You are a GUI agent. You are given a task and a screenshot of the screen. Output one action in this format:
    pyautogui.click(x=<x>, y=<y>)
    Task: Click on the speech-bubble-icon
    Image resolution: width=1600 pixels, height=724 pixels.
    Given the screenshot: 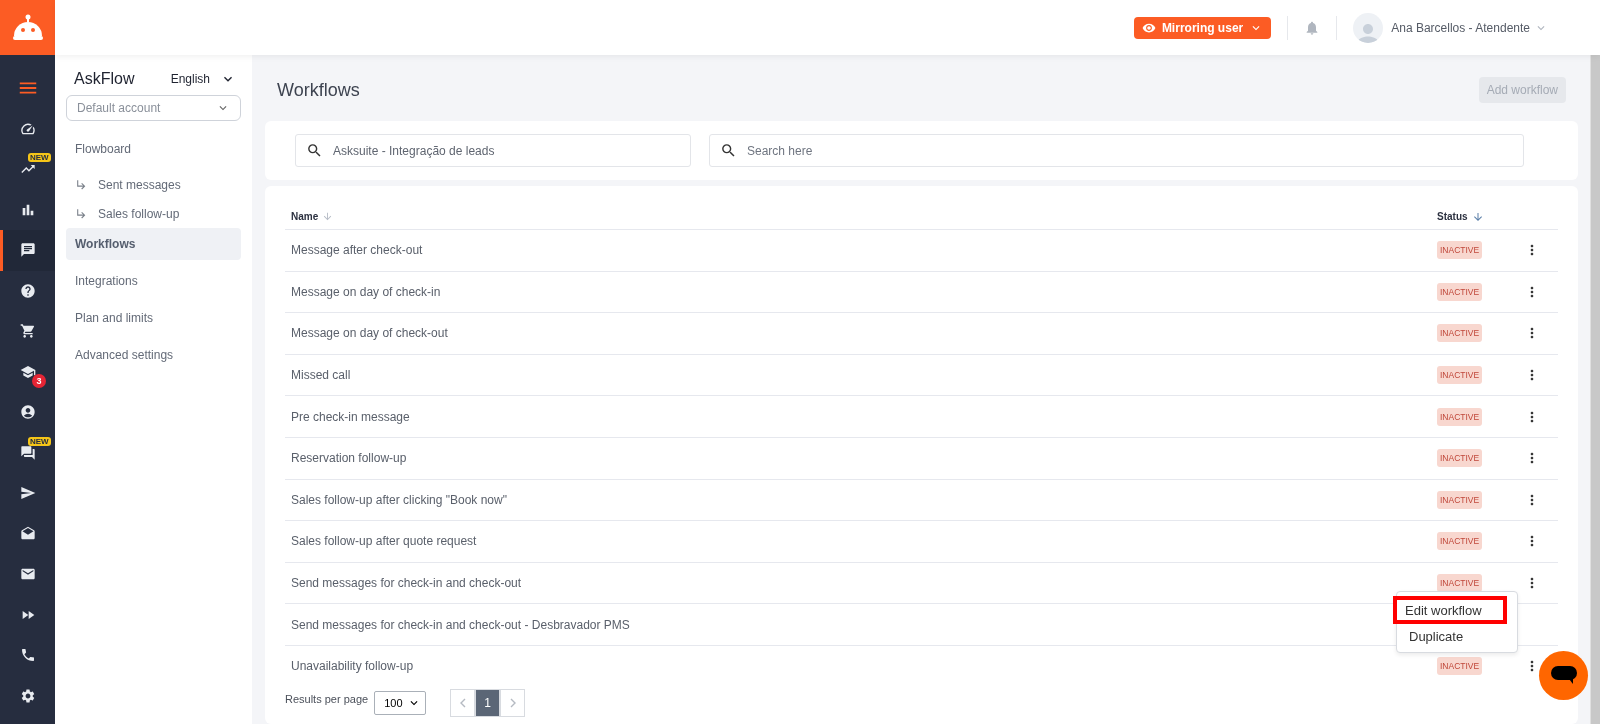 What is the action you would take?
    pyautogui.click(x=1563, y=675)
    